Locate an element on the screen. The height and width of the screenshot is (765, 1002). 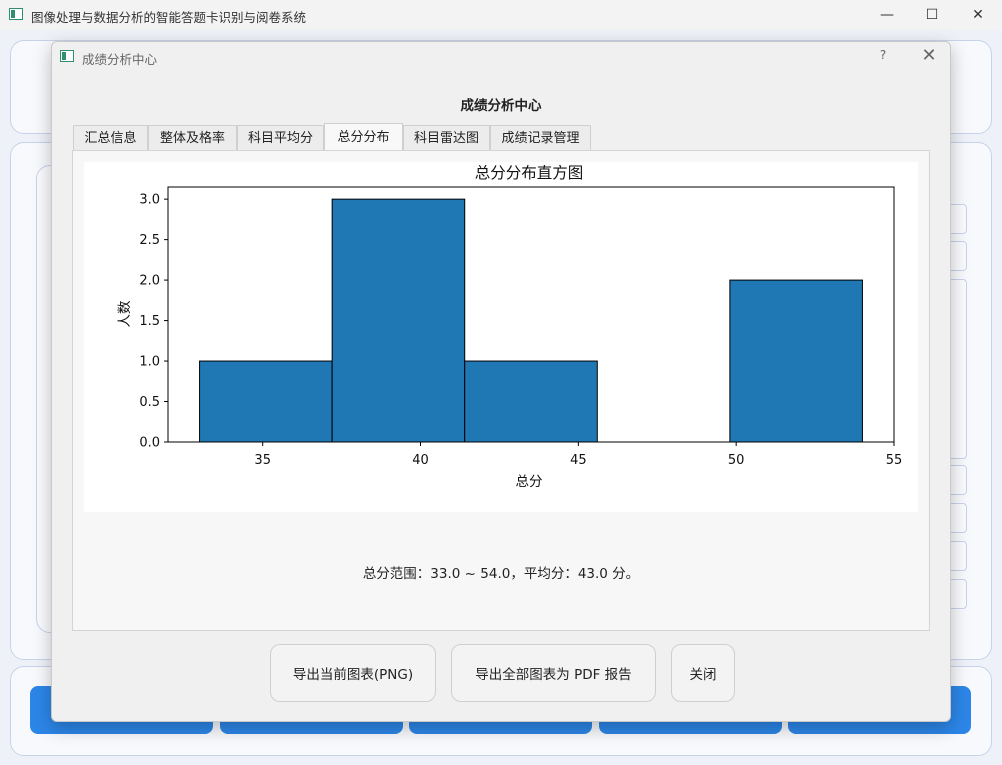
x-tick-label: 35 is located at coordinates (262, 460).